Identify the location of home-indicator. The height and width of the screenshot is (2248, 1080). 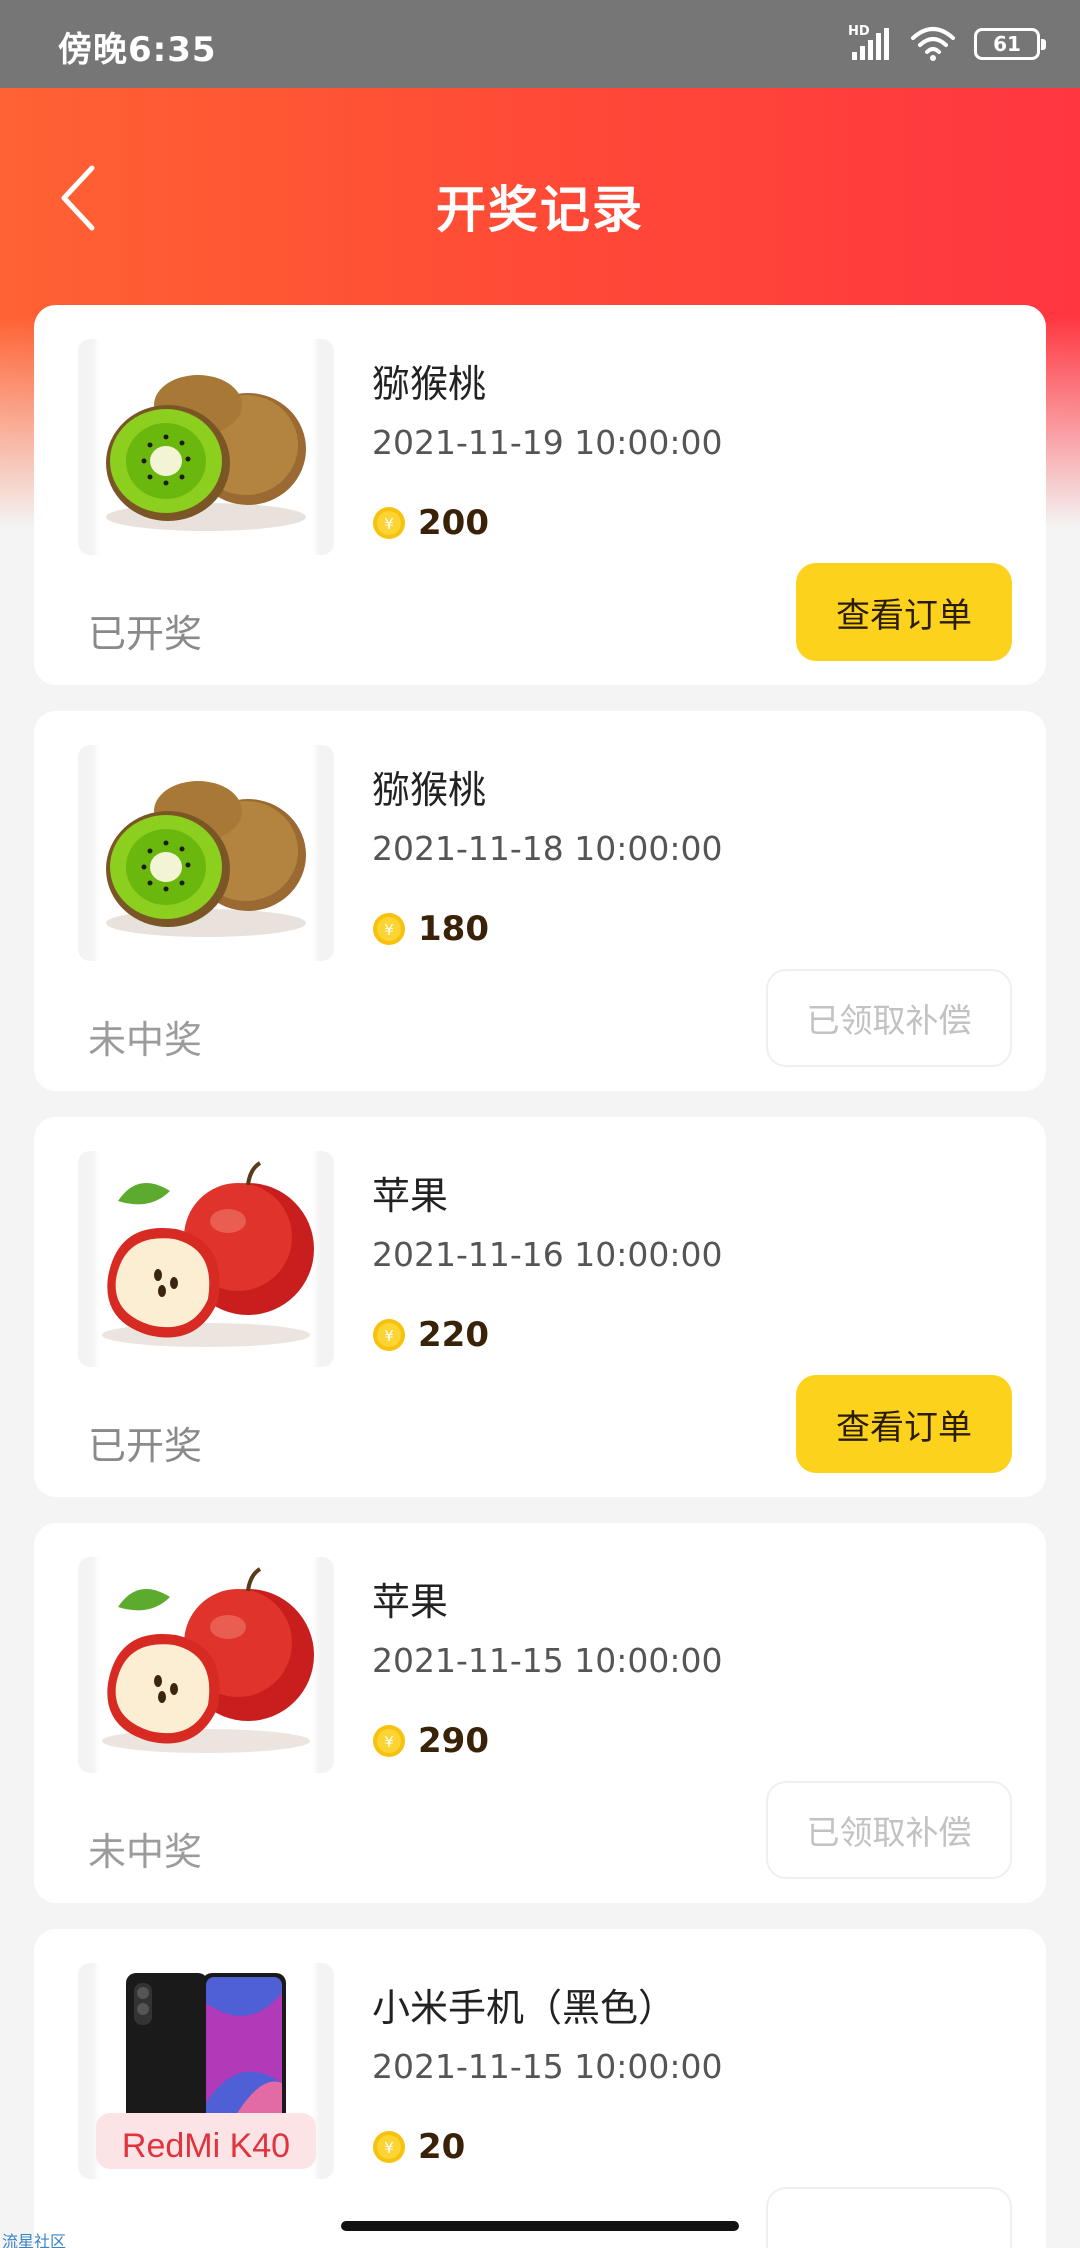
(540, 2226).